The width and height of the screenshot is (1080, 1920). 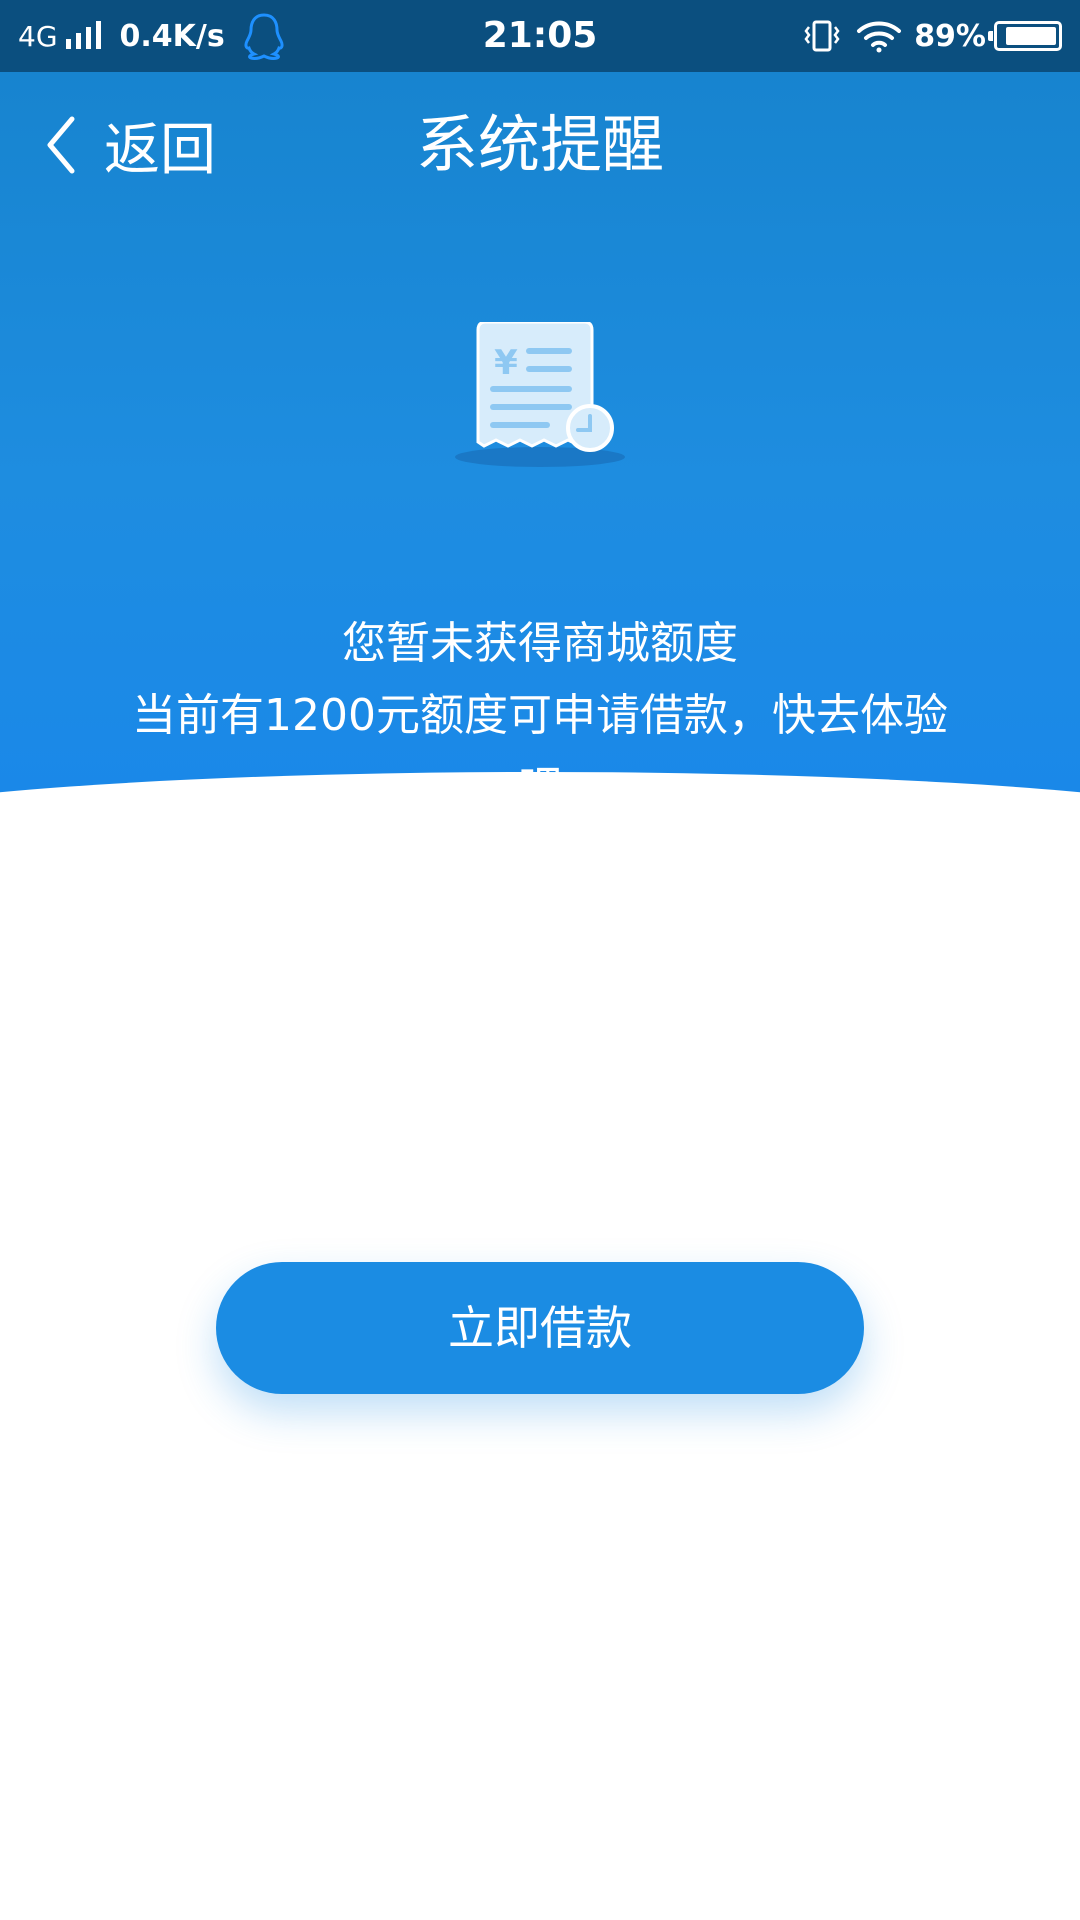 What do you see at coordinates (540, 394) in the screenshot?
I see `receipt-clock-icon: ¥` at bounding box center [540, 394].